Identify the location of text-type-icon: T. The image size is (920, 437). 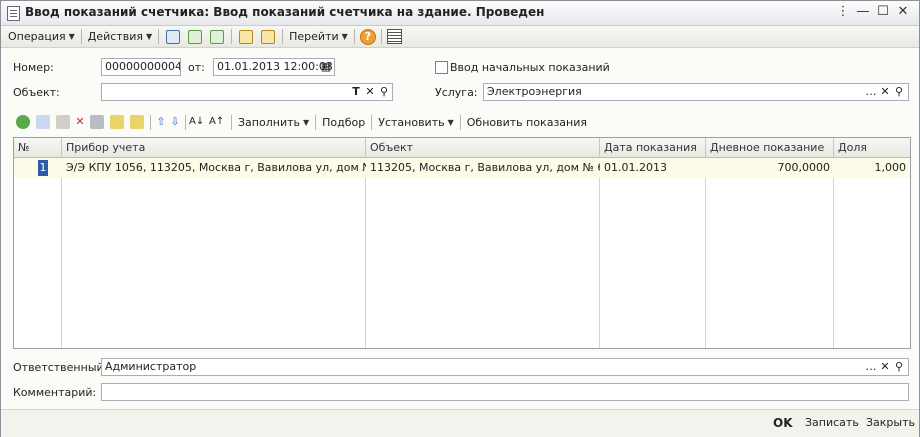
(356, 92).